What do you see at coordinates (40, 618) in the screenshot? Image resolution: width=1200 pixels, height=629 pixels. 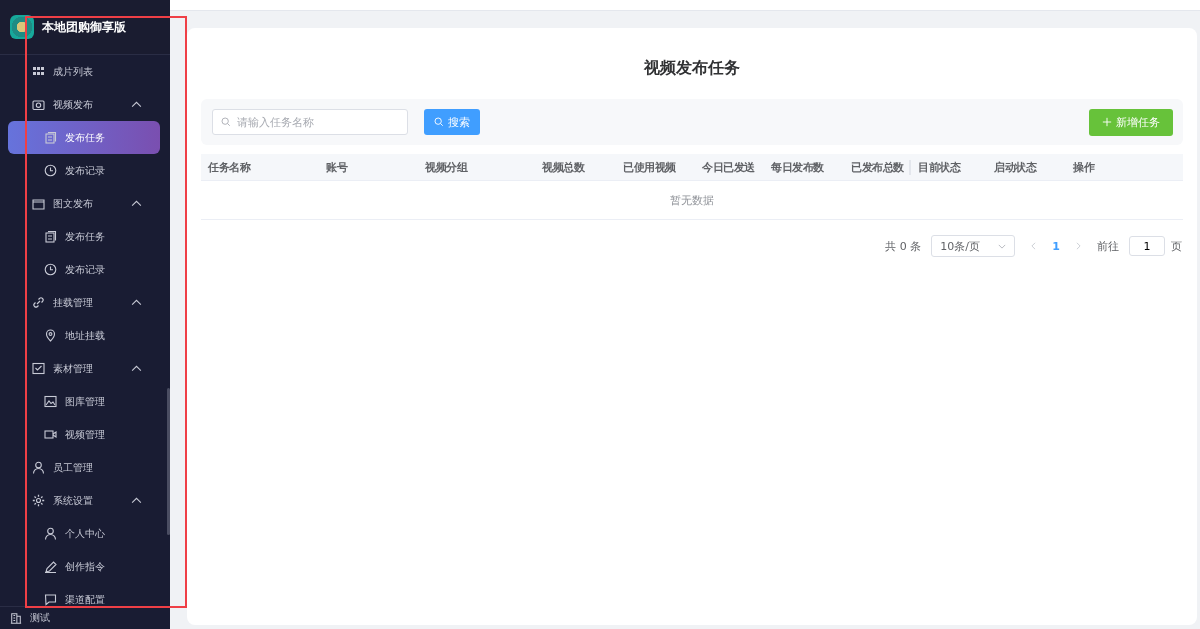 I see `footer-label: 测试` at bounding box center [40, 618].